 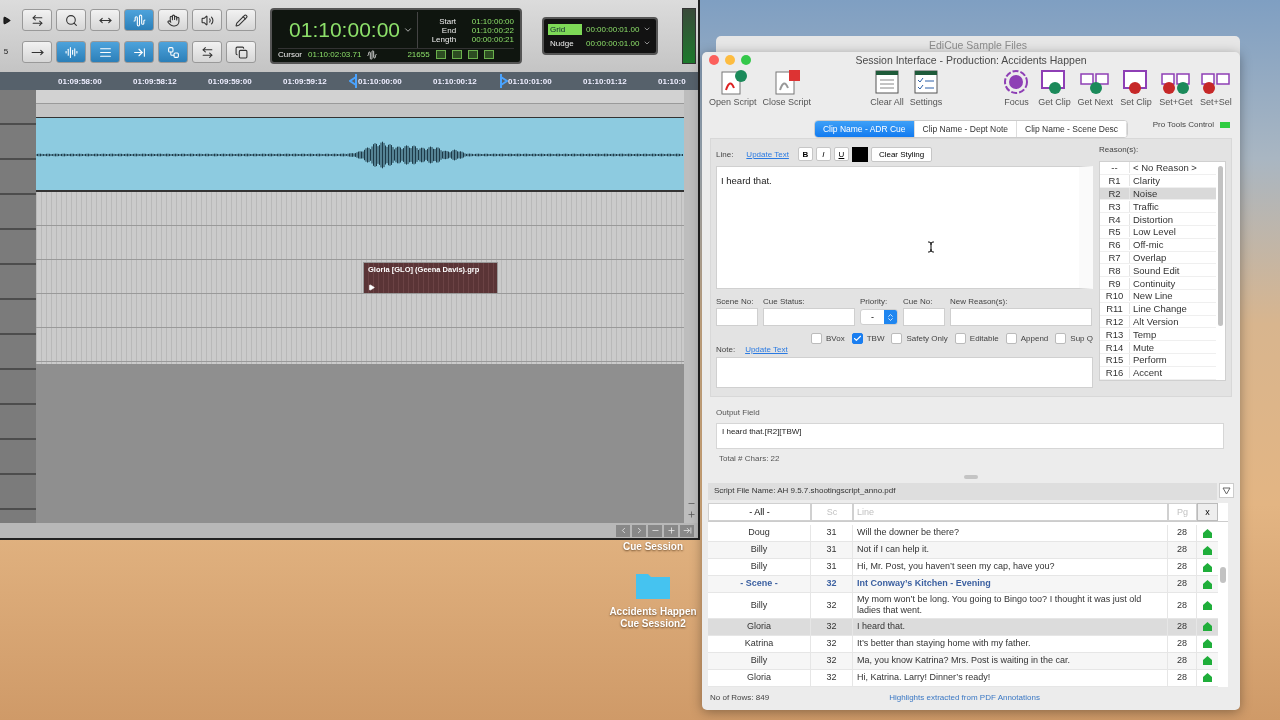 I want to click on reason-row: R4 Distortion, so click(x=1158, y=219).